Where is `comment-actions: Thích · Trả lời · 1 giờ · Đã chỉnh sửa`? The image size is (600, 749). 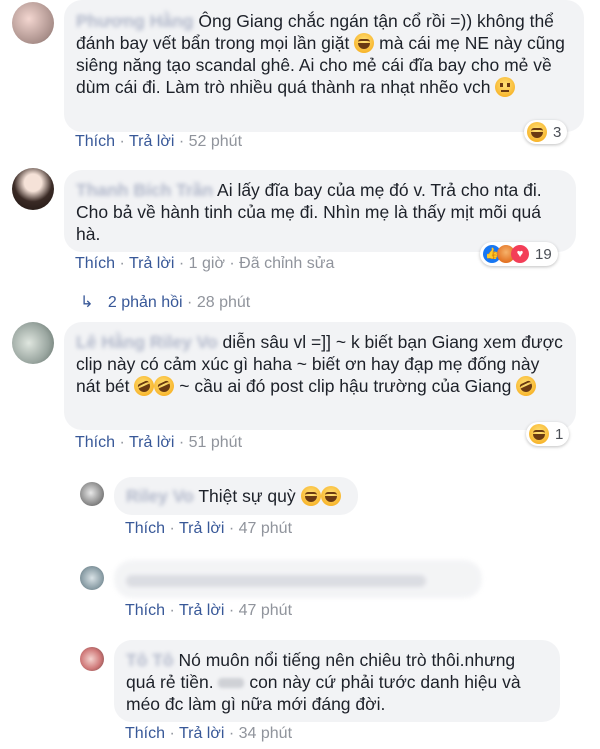 comment-actions: Thích · Trả lời · 1 giờ · Đã chỉnh sửa is located at coordinates (205, 263).